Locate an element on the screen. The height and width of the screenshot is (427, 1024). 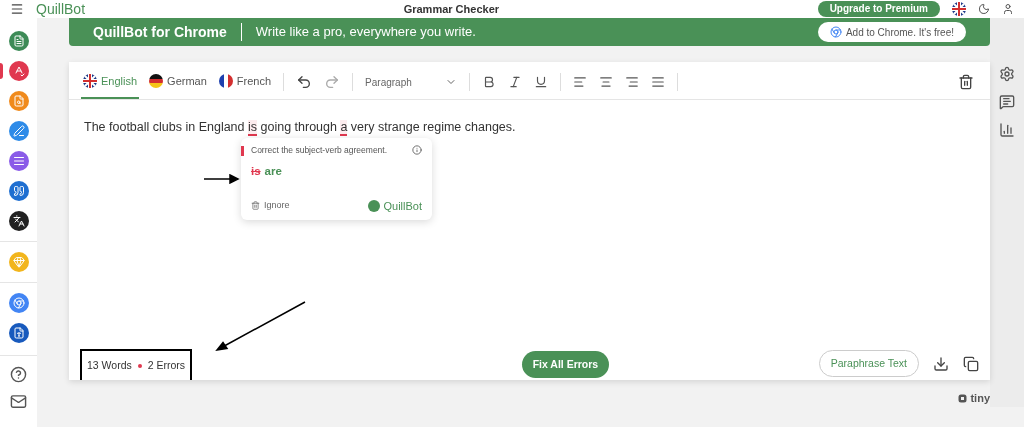
help-icon is located at coordinates (18, 374).